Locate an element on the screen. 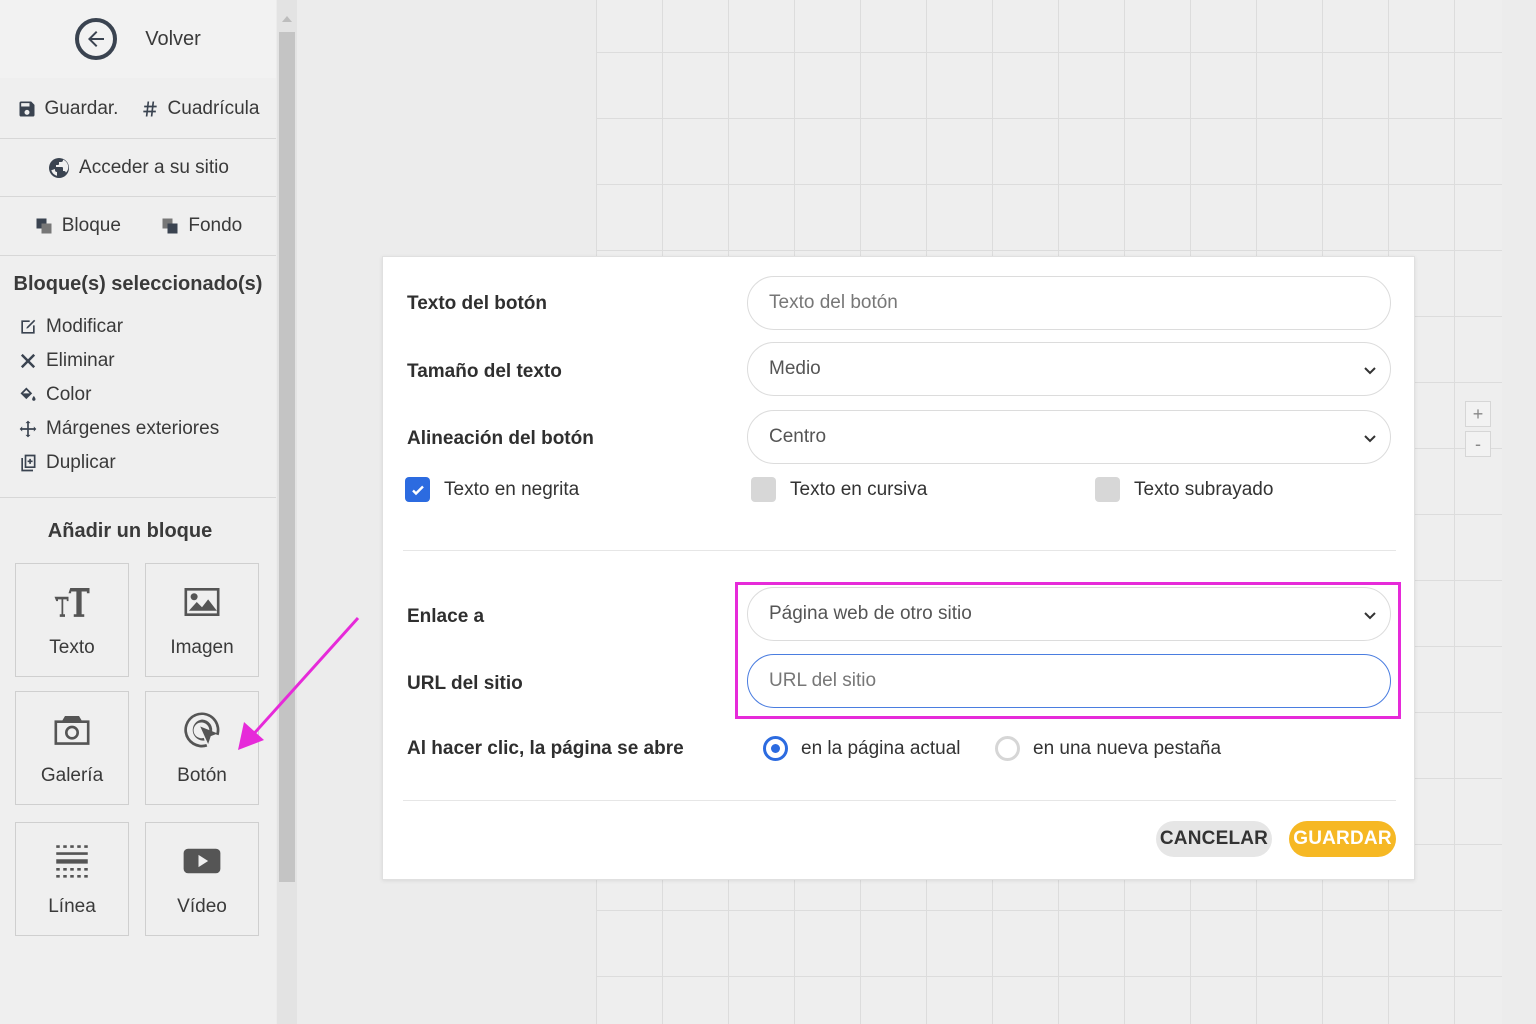 The width and height of the screenshot is (1536, 1024). add-gallery-block: Galería is located at coordinates (72, 748).